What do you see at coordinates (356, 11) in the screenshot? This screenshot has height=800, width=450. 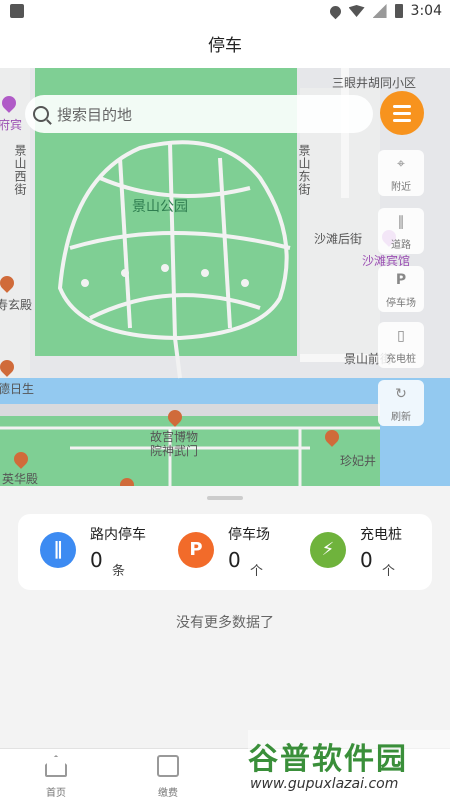 I see `wifi-icon` at bounding box center [356, 11].